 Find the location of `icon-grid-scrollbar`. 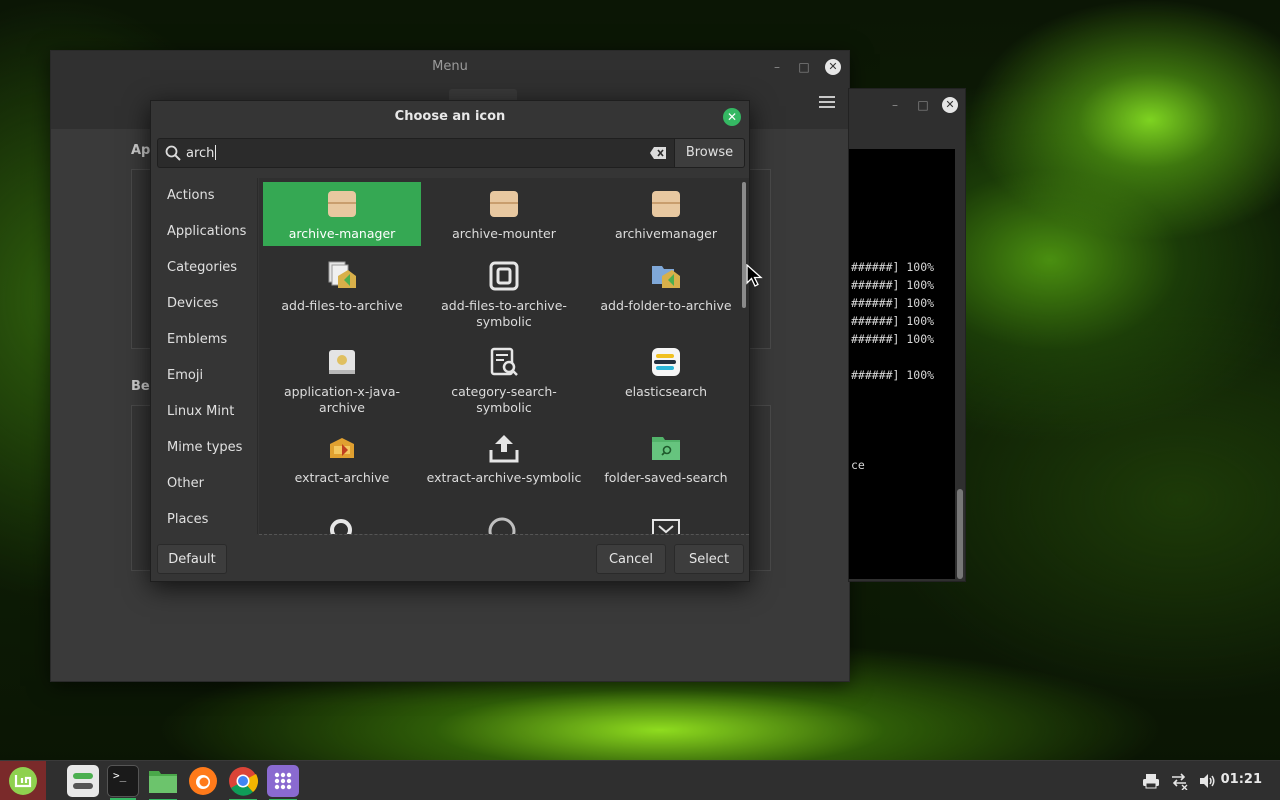

icon-grid-scrollbar is located at coordinates (744, 245).